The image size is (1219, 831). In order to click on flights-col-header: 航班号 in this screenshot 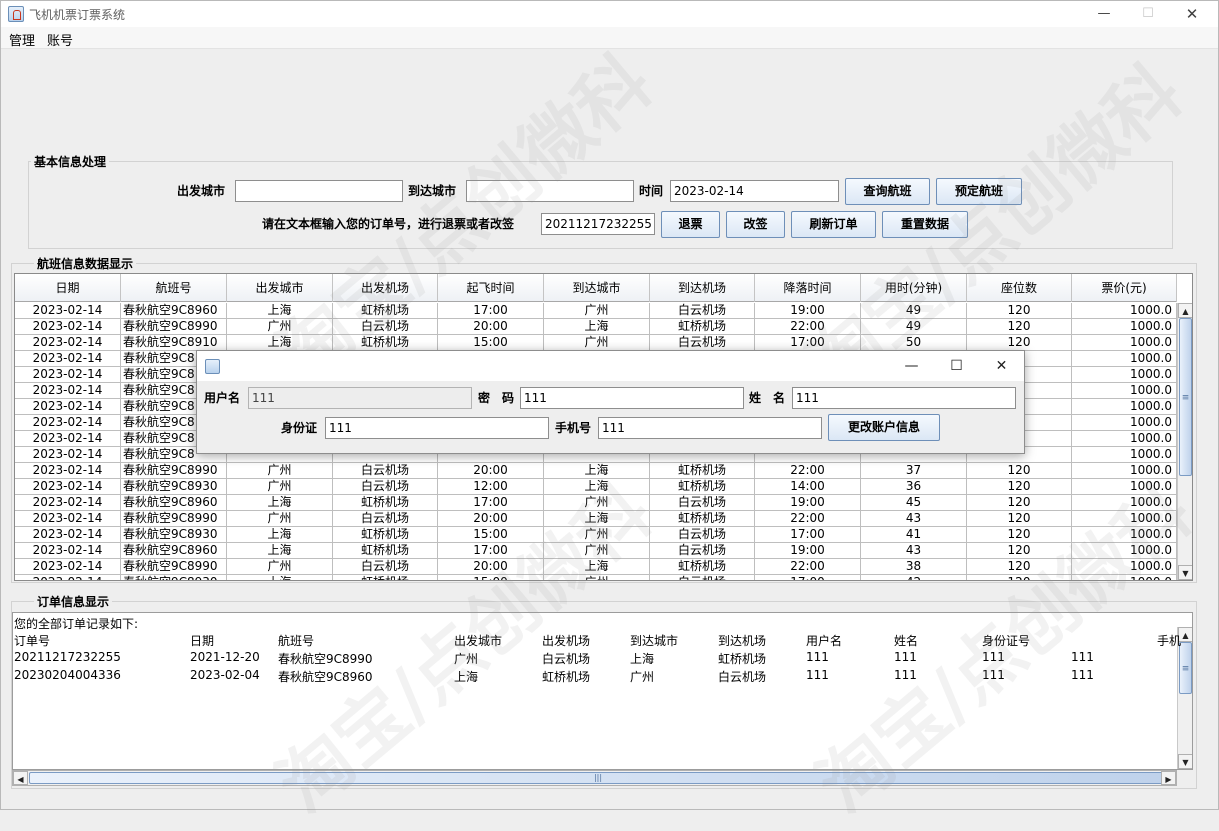, I will do `click(174, 288)`.